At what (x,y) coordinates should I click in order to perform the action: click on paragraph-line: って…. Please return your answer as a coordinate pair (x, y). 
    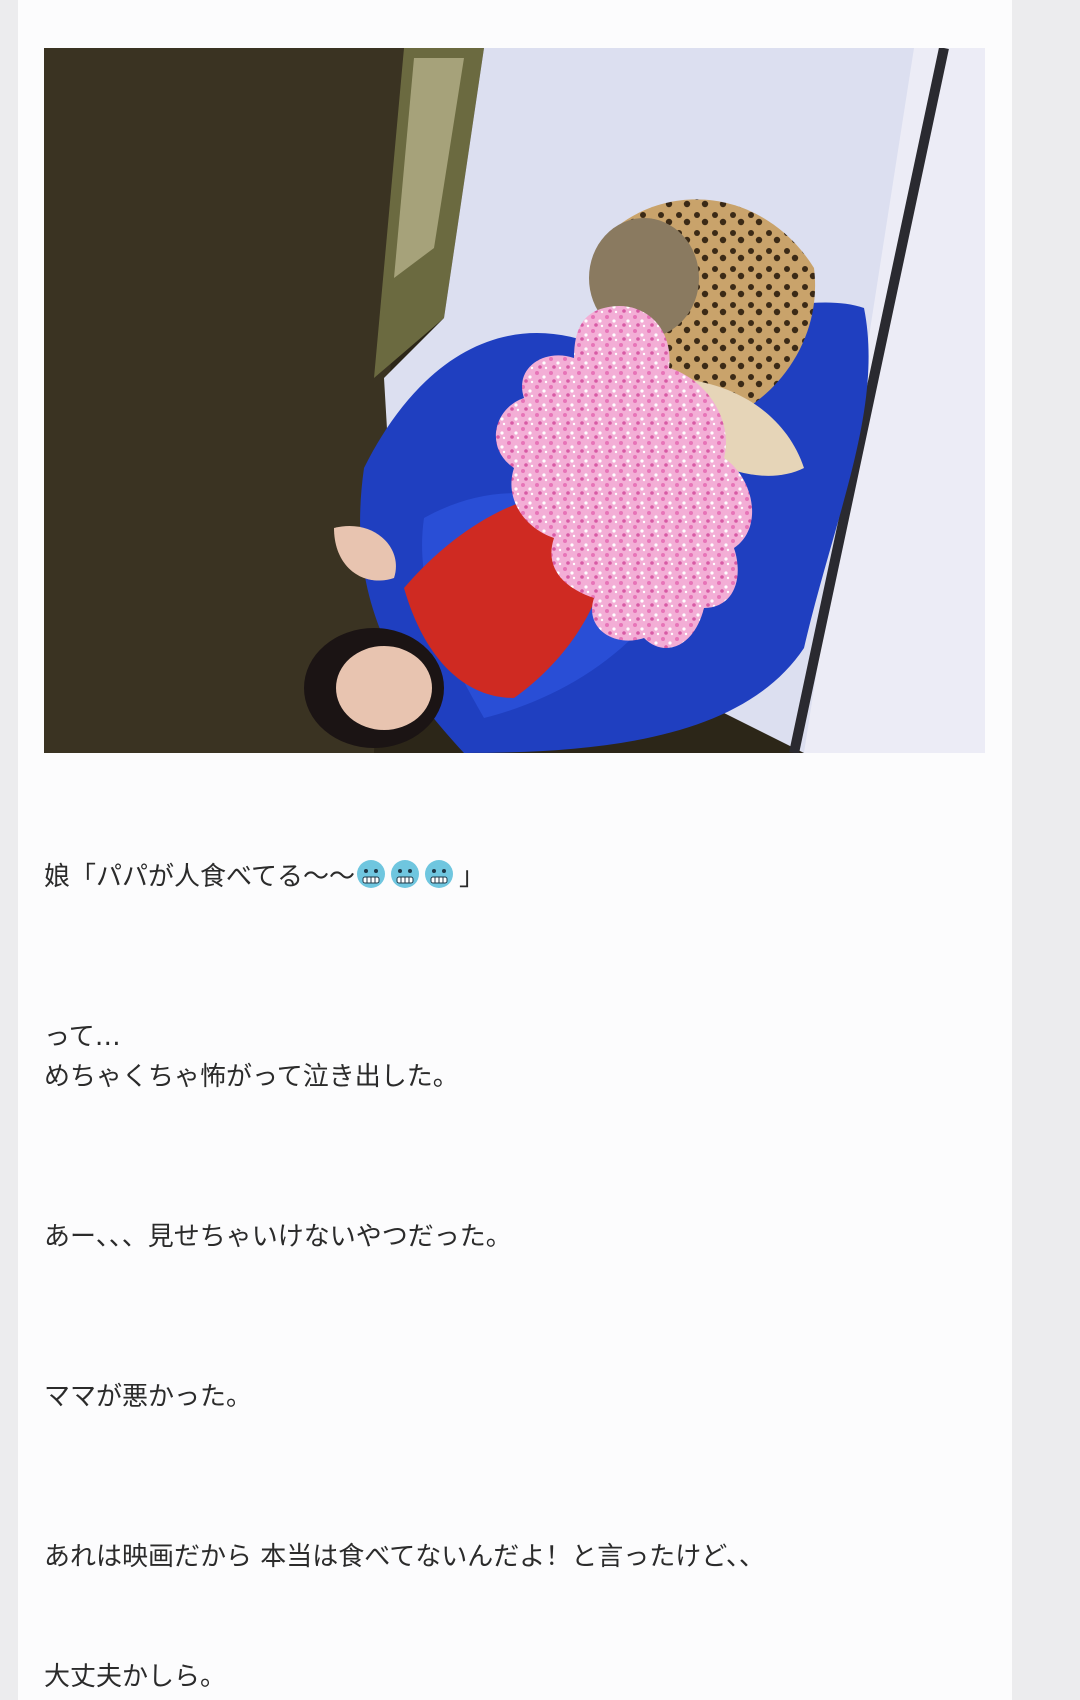
    Looking at the image, I should click on (82, 1037).